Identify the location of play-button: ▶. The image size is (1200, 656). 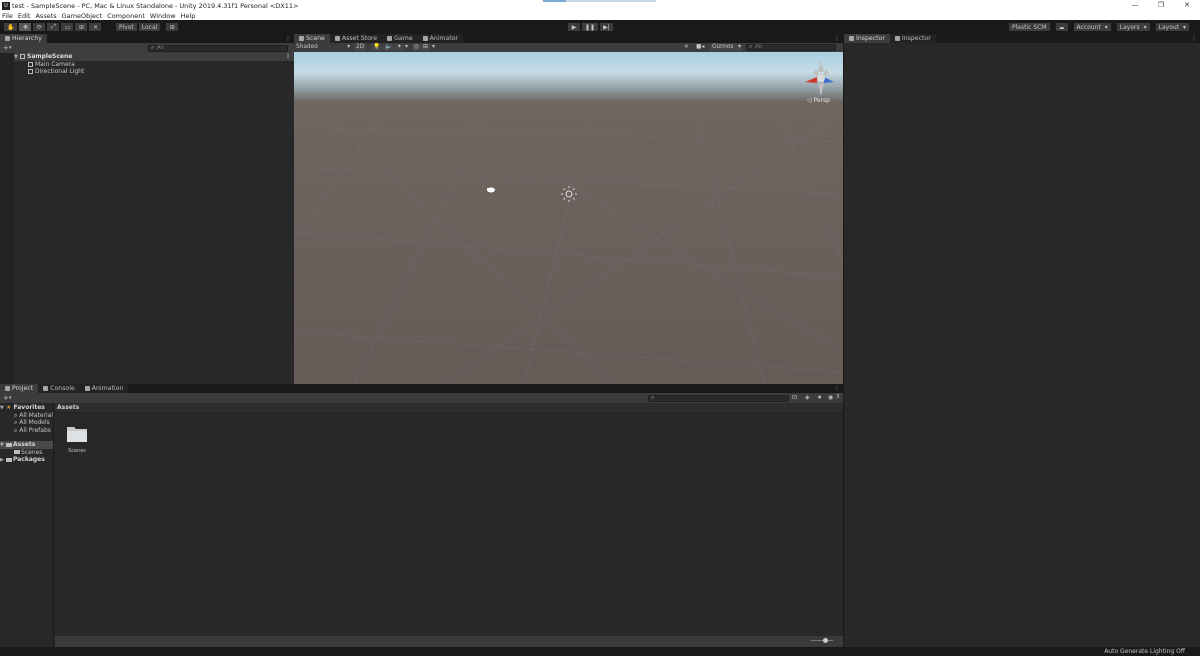
(574, 27).